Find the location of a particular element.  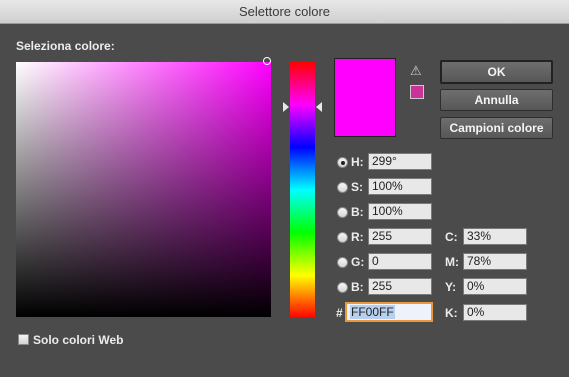

h-radio is located at coordinates (342, 162).